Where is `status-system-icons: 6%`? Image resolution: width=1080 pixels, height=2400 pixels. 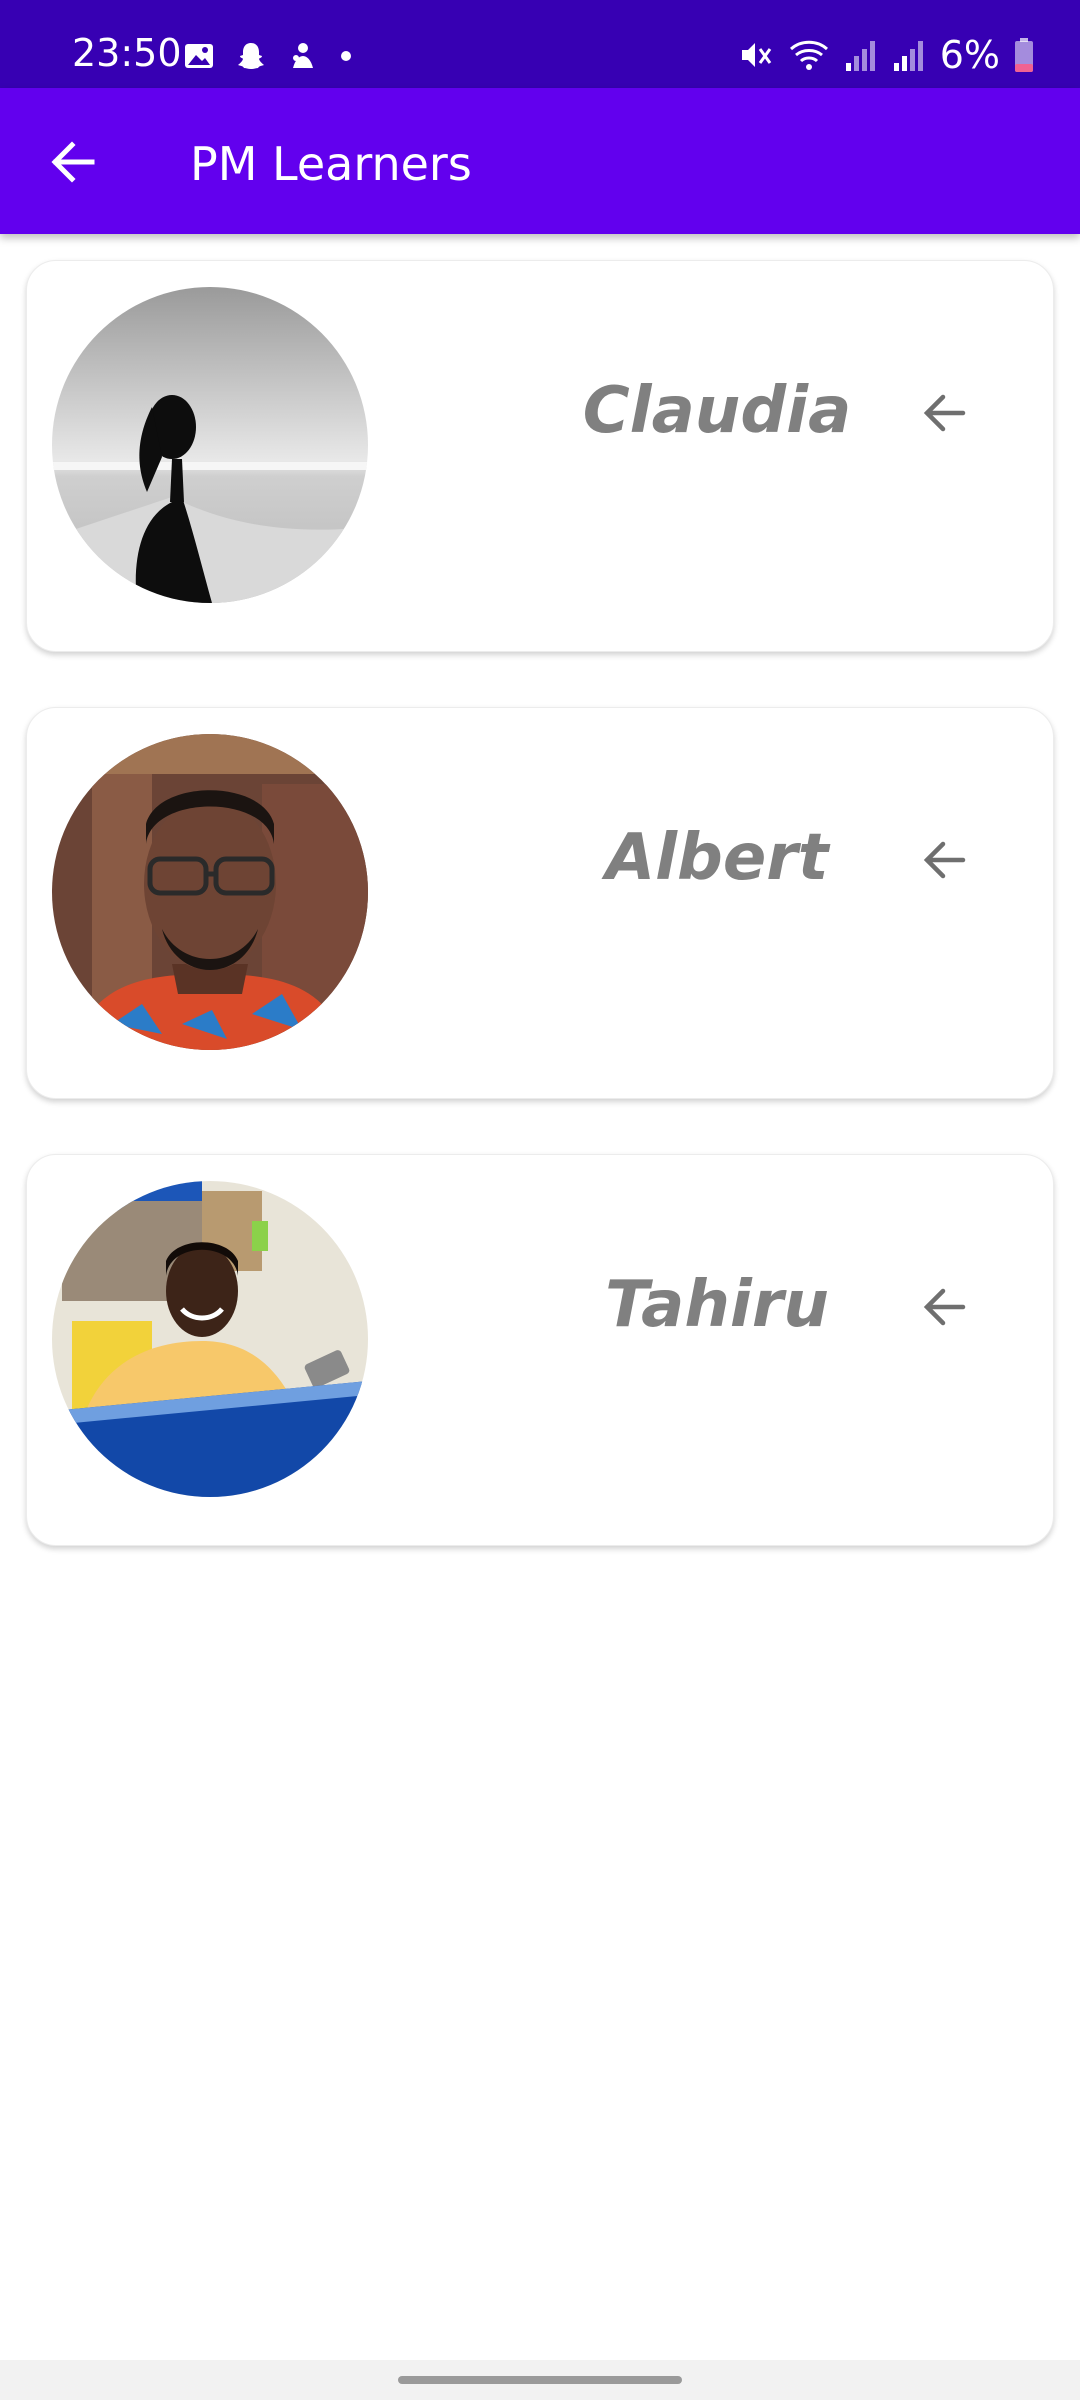 status-system-icons: 6% is located at coordinates (886, 55).